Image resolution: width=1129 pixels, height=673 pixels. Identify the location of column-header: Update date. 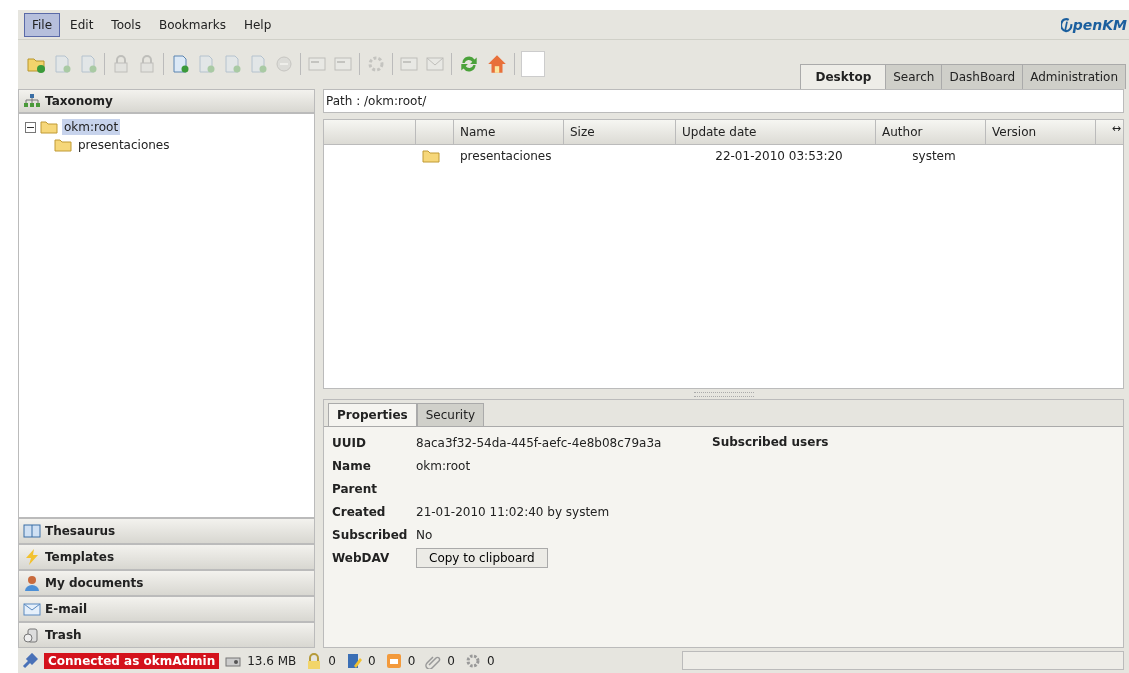
(776, 132).